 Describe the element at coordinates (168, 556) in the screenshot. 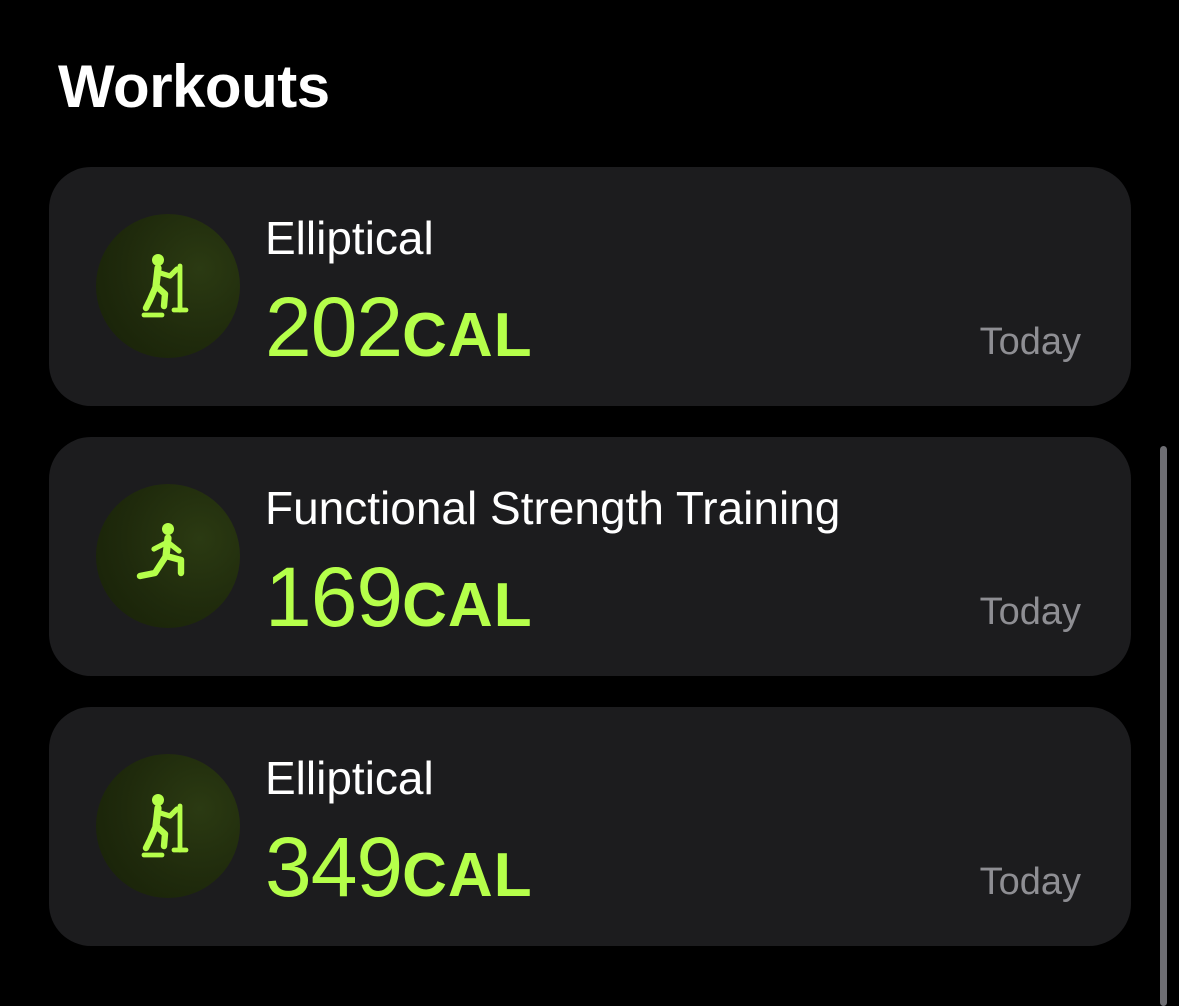

I see `strength-training-icon` at that location.